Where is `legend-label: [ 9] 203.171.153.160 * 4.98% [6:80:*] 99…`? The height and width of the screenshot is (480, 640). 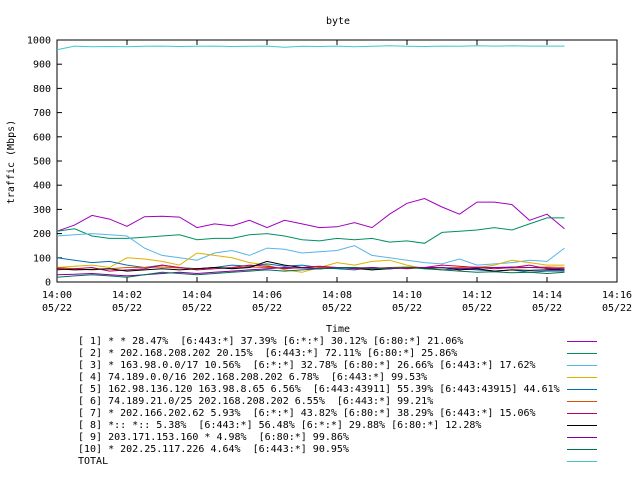
legend-label: [ 9] 203.171.153.160 * 4.98% [6:80:*] 99… is located at coordinates (213, 437).